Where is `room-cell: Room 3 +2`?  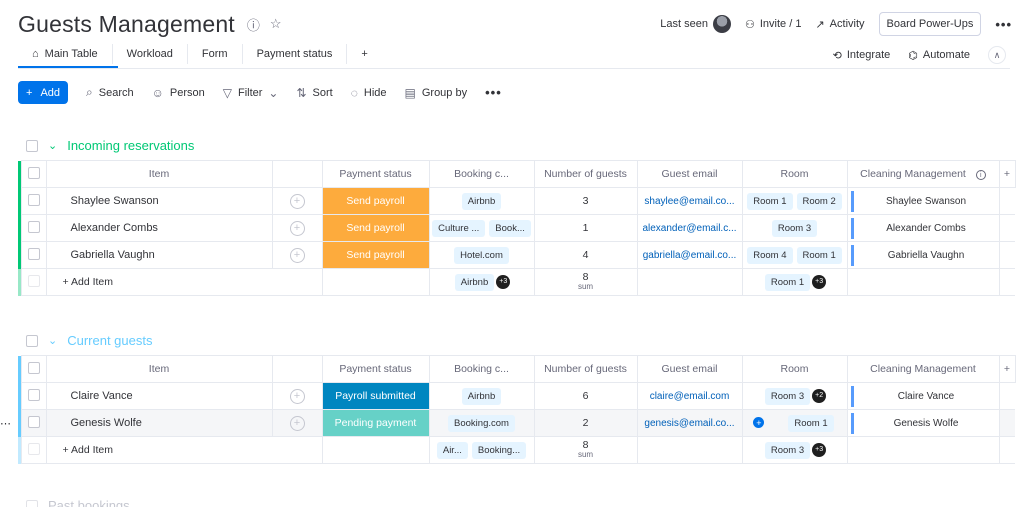 room-cell: Room 3 +2 is located at coordinates (794, 396).